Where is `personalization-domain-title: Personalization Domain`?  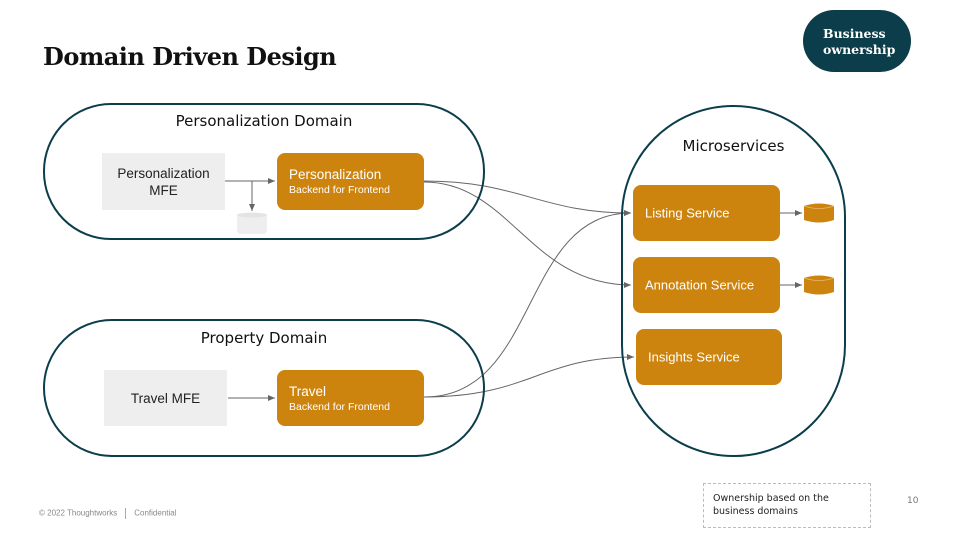
personalization-domain-title: Personalization Domain is located at coordinates (264, 121).